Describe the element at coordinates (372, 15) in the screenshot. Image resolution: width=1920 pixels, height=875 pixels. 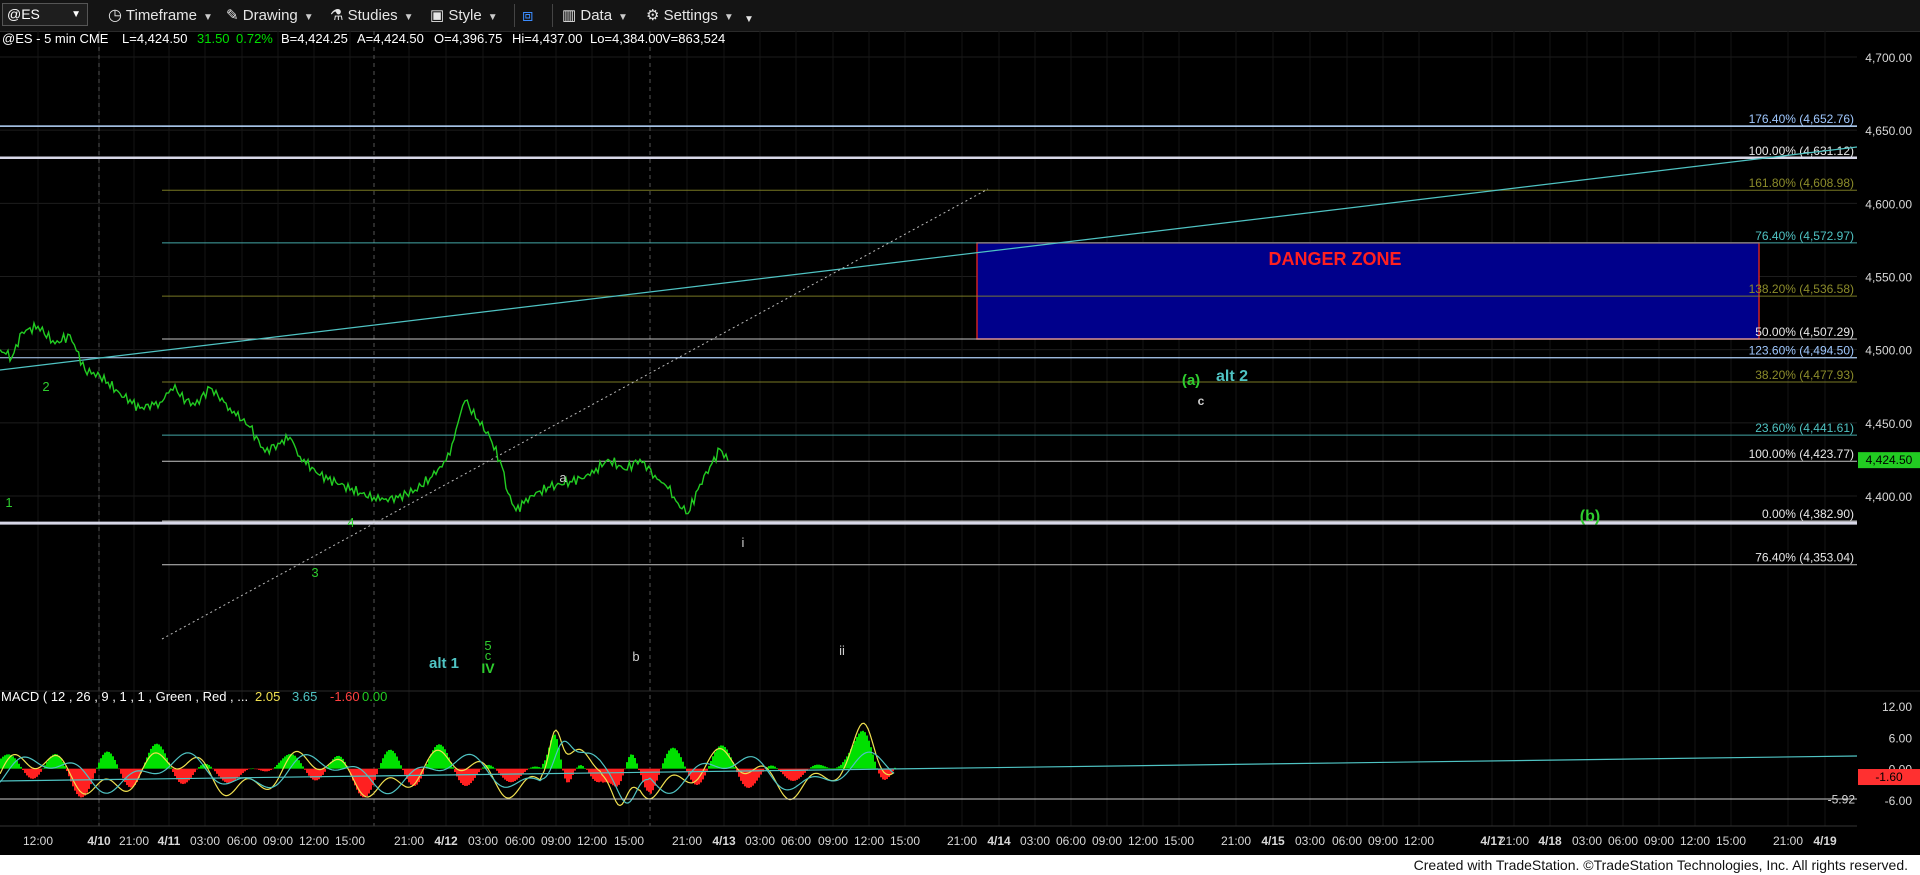
I see `studies-menu: ⚗ Studies ▼` at that location.